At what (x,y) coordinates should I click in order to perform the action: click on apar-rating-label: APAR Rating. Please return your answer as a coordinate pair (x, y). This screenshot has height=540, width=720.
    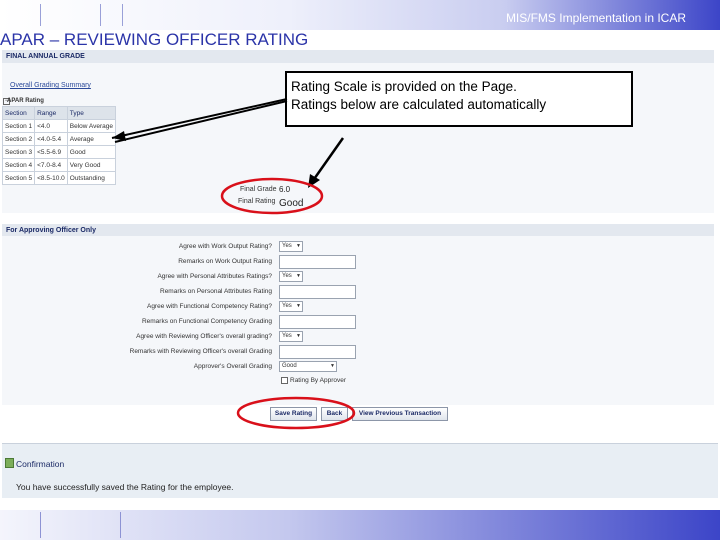
    Looking at the image, I should click on (25, 101).